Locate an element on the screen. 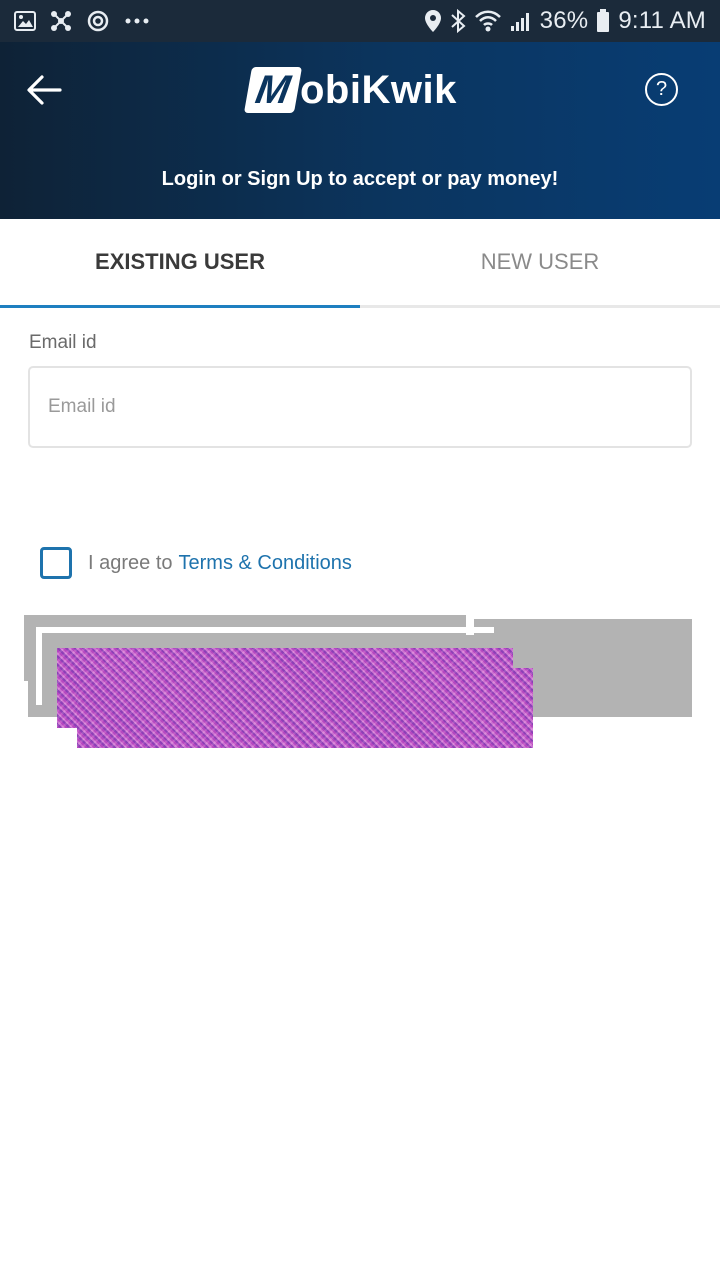 This screenshot has height=1280, width=720. submit-button-placeholder is located at coordinates (360, 668).